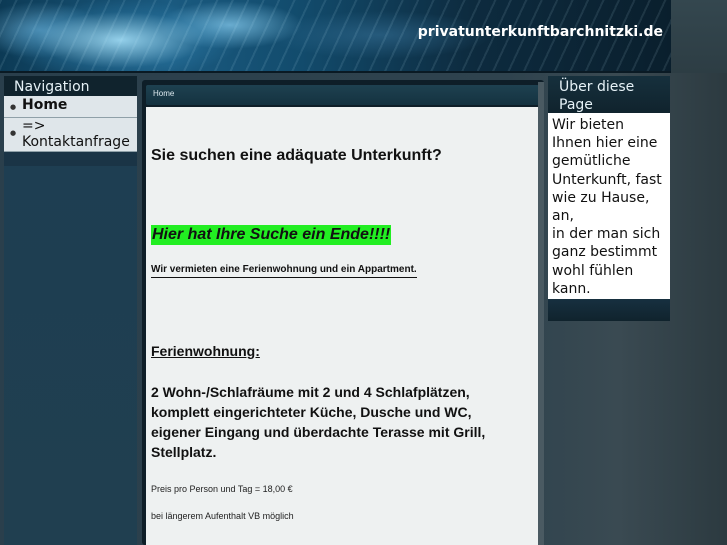 Image resolution: width=727 pixels, height=545 pixels. Describe the element at coordinates (342, 95) in the screenshot. I see `breadcrumb: Home` at that location.